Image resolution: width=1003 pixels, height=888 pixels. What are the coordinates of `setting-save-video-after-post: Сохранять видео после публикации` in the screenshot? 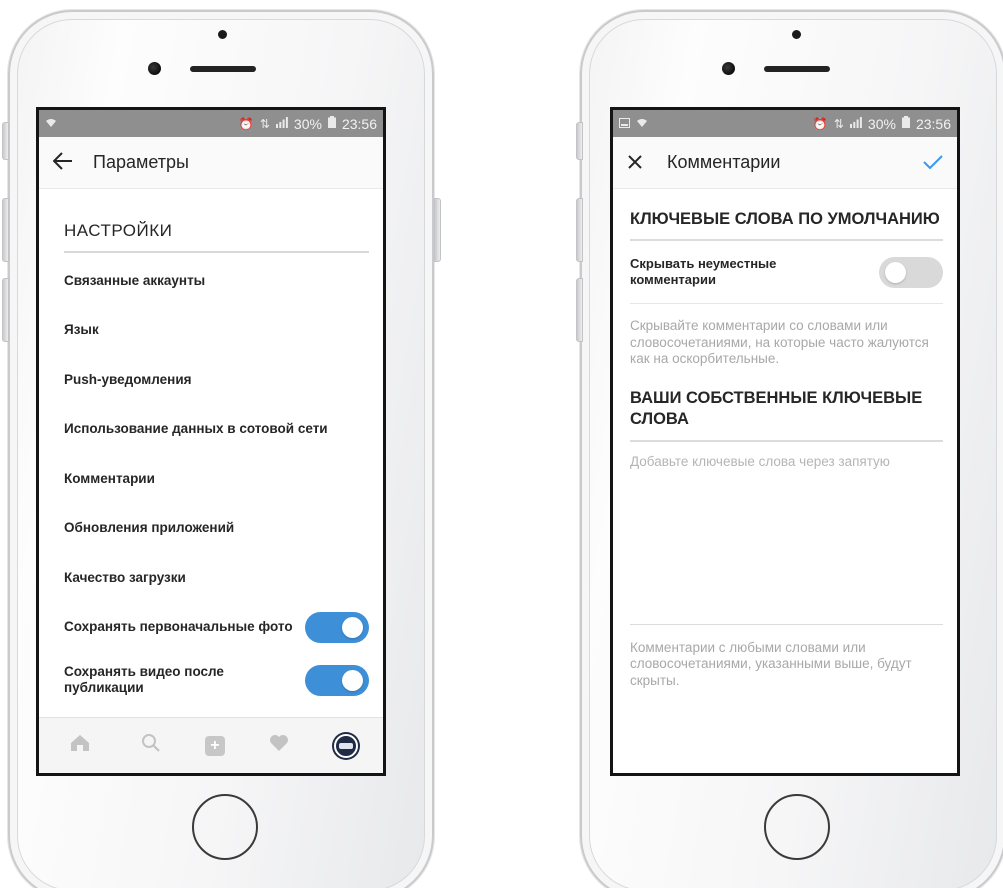 It's located at (211, 680).